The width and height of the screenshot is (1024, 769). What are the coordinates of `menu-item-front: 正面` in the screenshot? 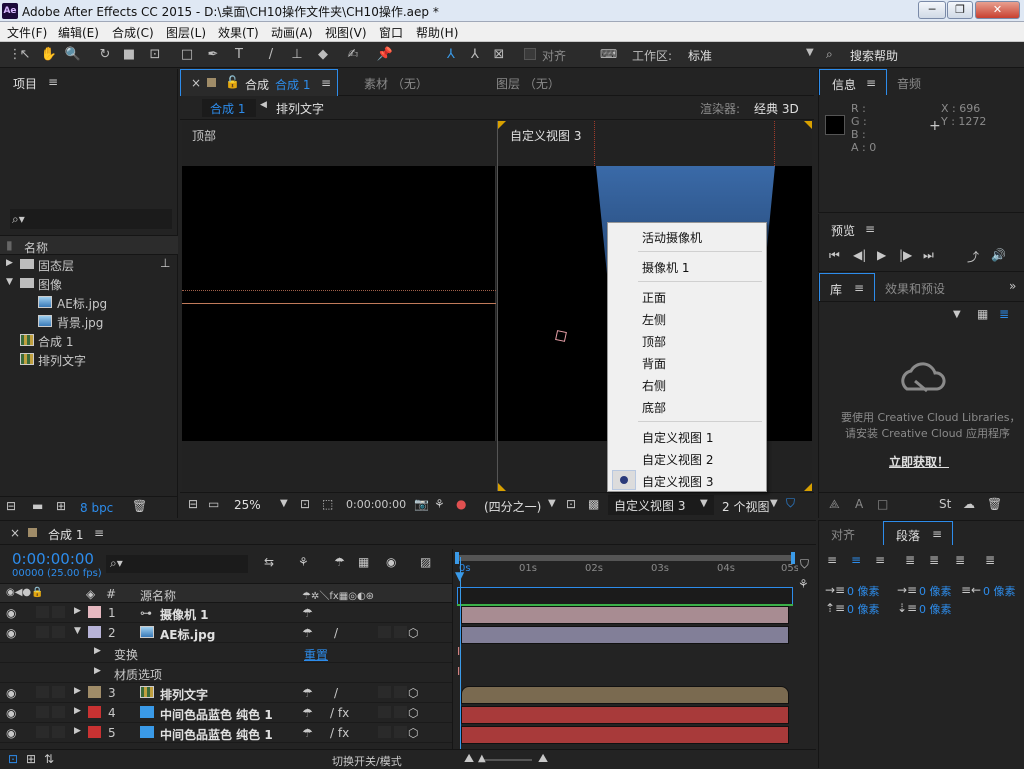 It's located at (654, 297).